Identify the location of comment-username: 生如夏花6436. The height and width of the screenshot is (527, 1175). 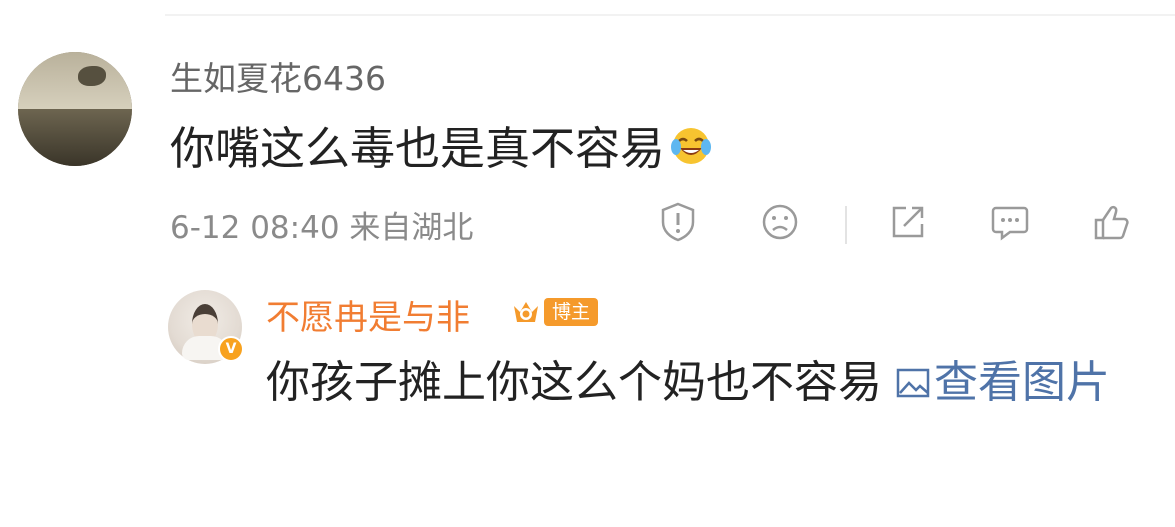
(278, 76).